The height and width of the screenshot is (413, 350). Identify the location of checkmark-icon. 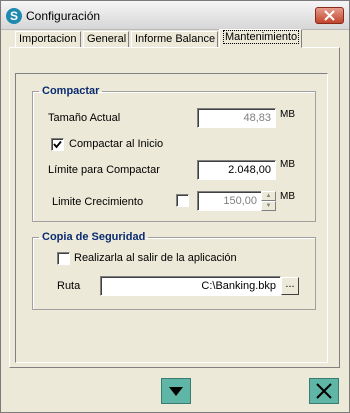
(57, 144).